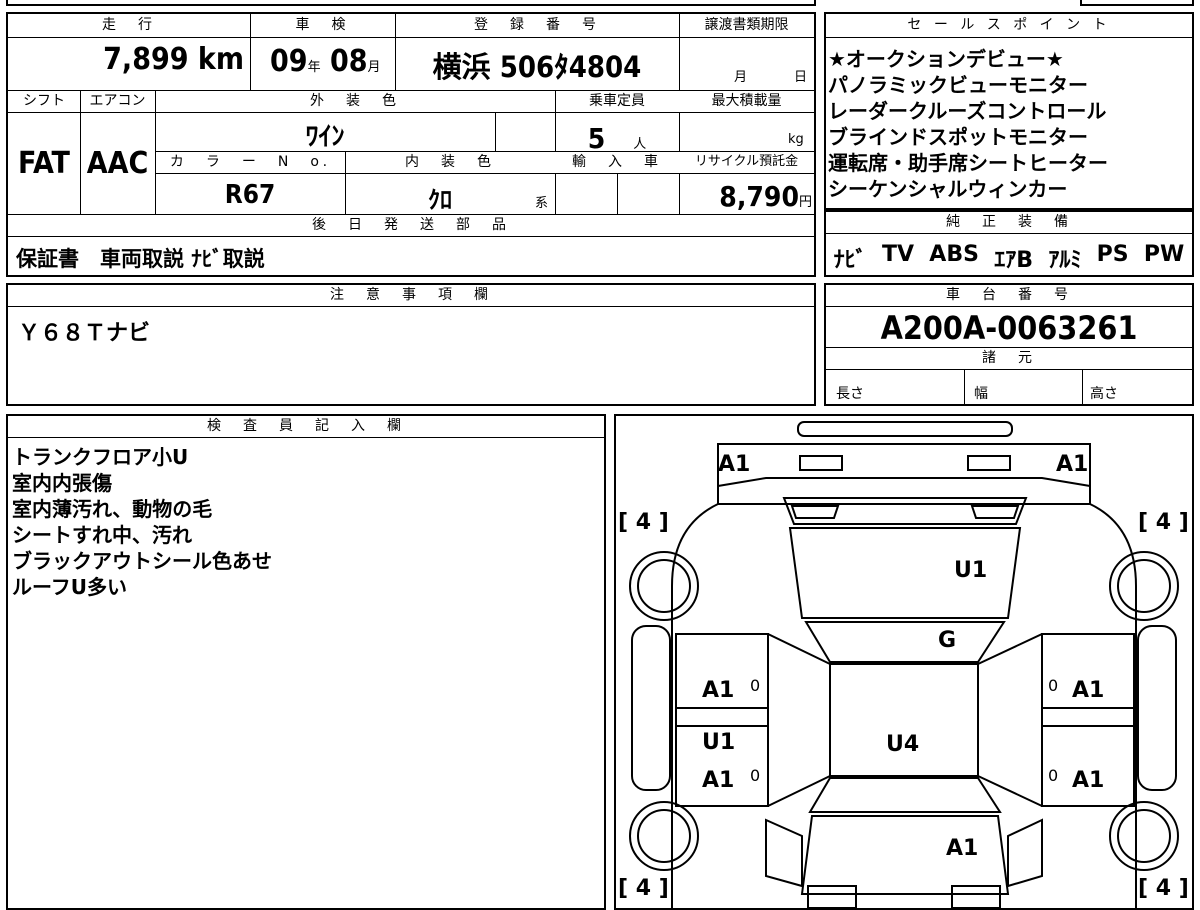 This screenshot has height=910, width=1200. Describe the element at coordinates (1157, 708) in the screenshot. I see `right-sill` at that location.